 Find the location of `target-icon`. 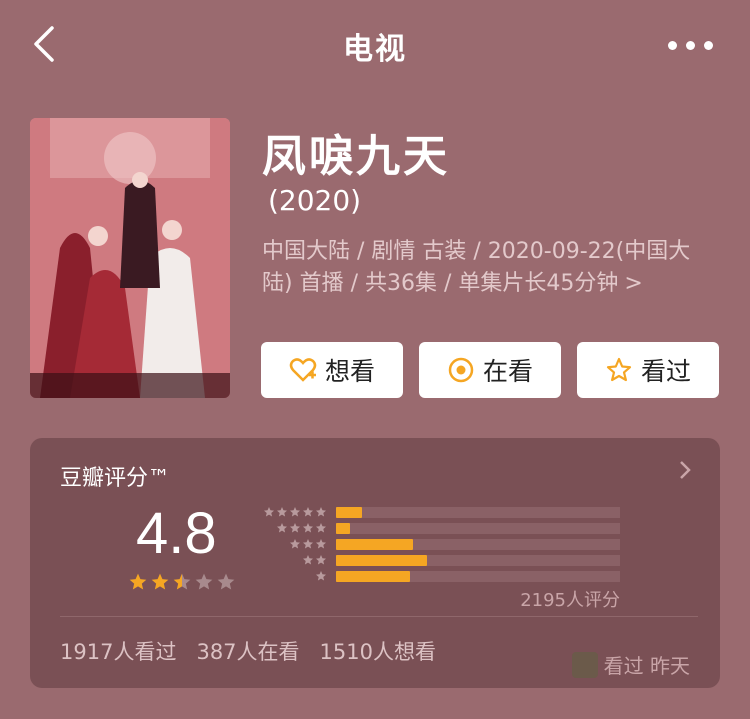

target-icon is located at coordinates (461, 370).